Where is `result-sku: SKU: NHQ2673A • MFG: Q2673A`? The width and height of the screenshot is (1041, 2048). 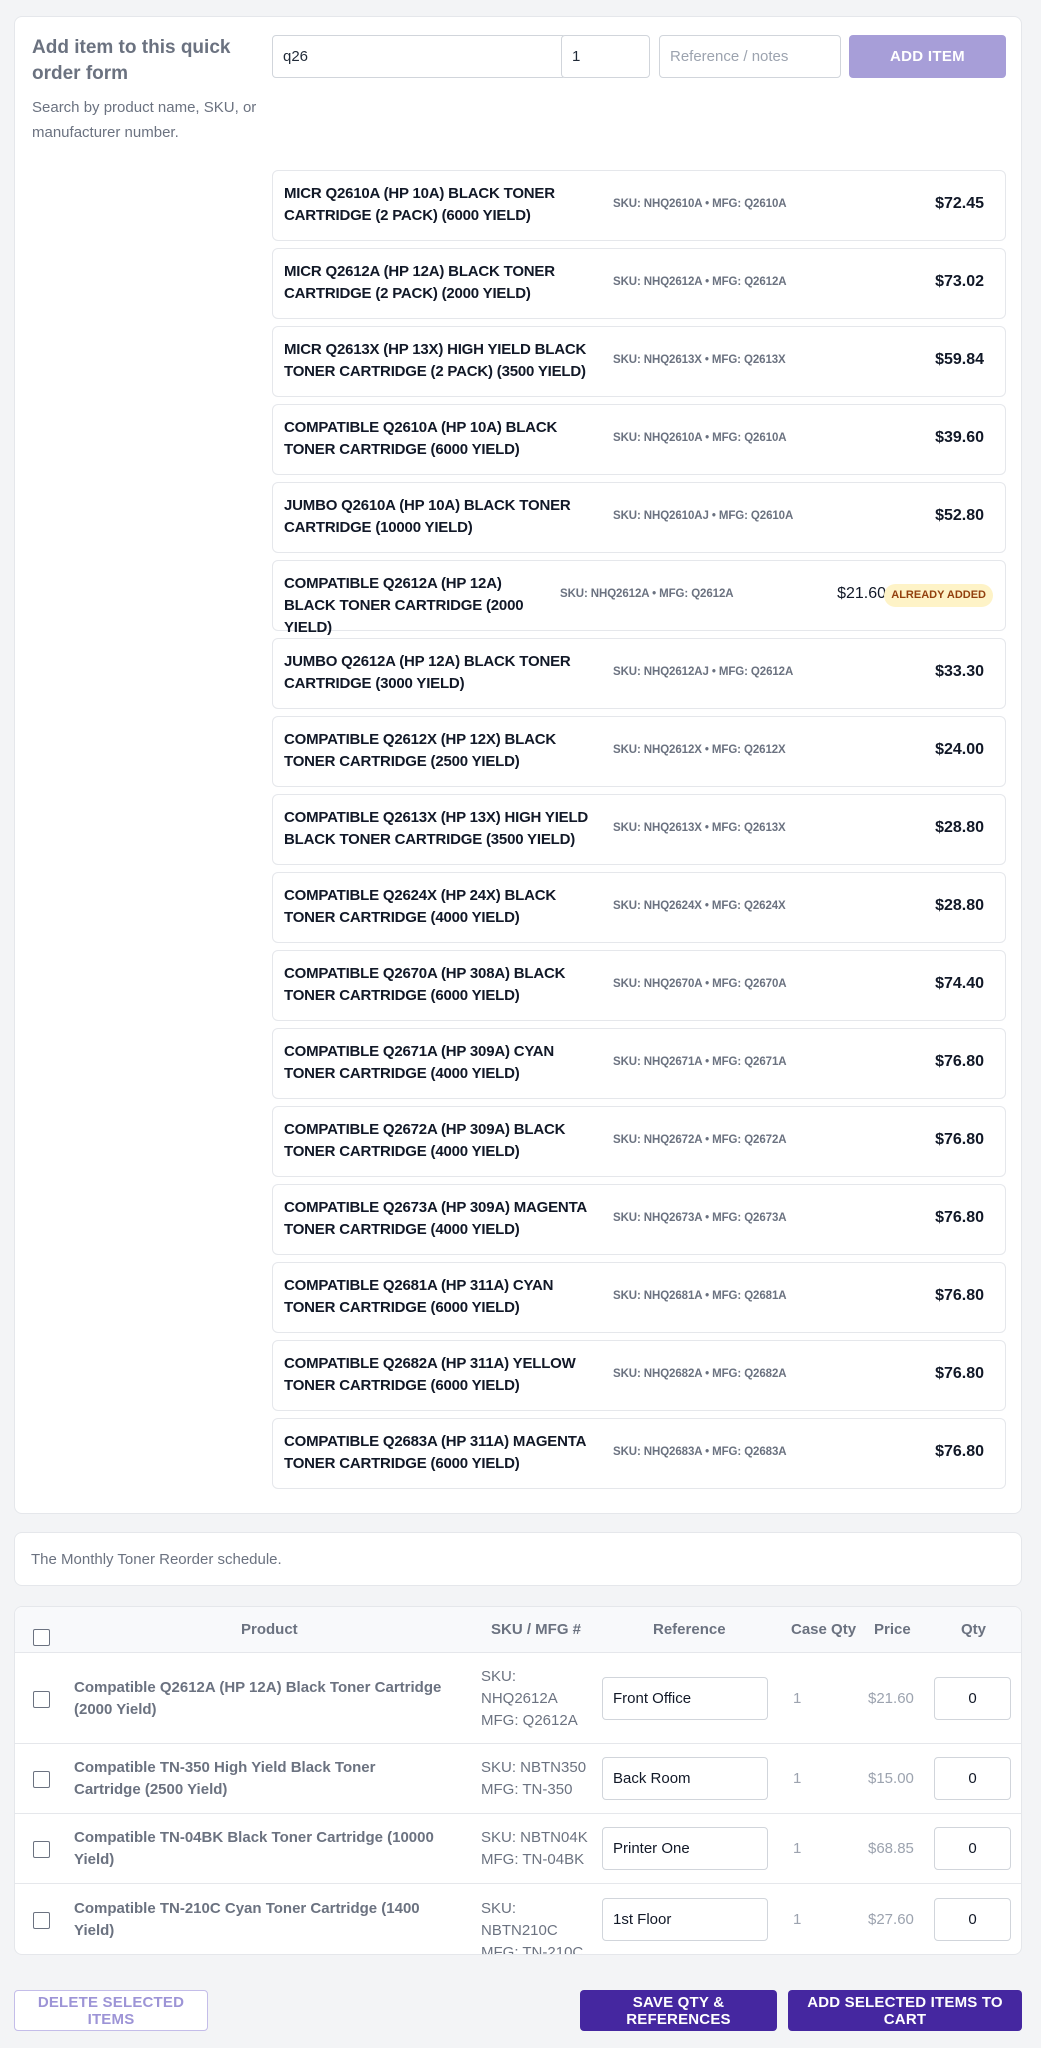
result-sku: SKU: NHQ2673A • MFG: Q2673A is located at coordinates (700, 1218).